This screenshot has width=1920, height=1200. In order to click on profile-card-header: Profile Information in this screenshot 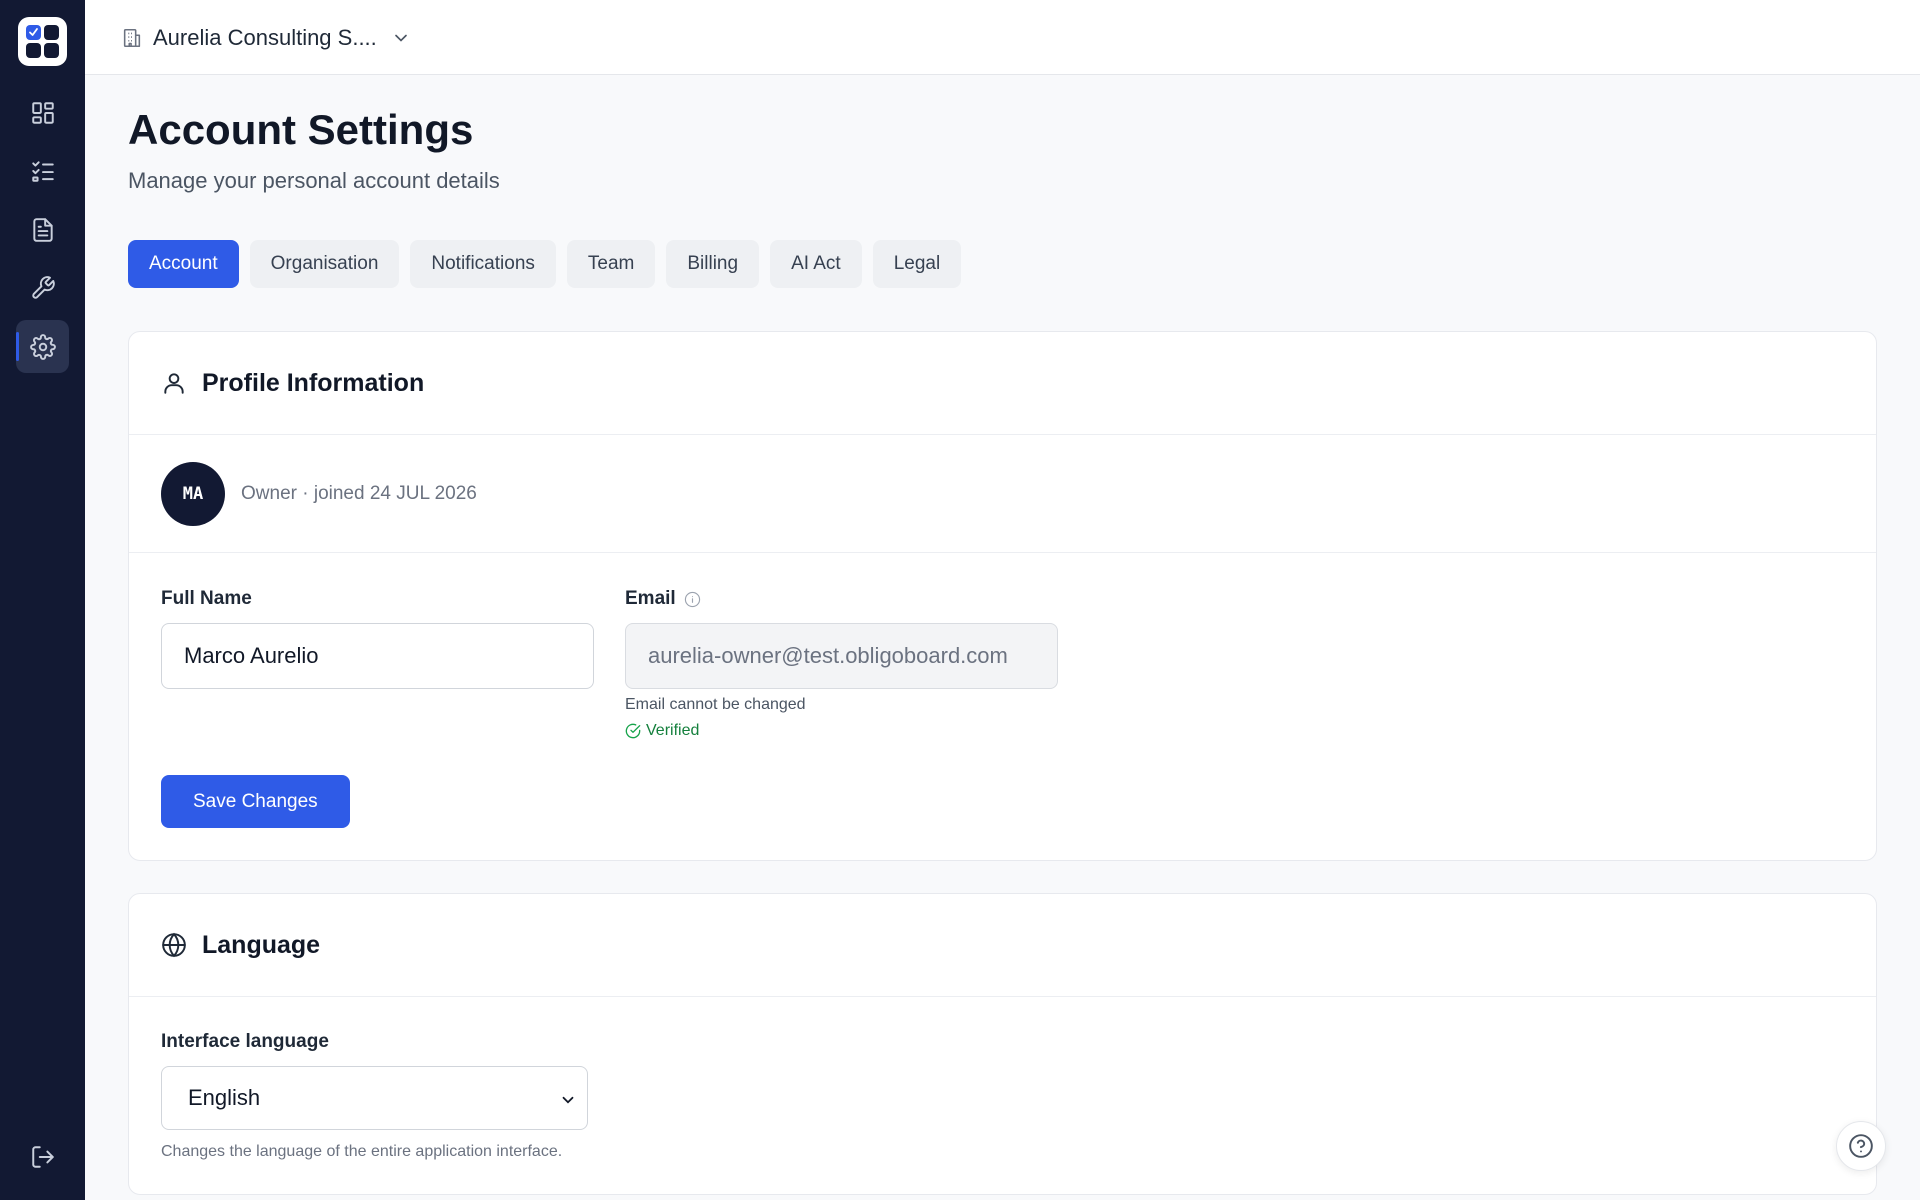, I will do `click(1002, 383)`.